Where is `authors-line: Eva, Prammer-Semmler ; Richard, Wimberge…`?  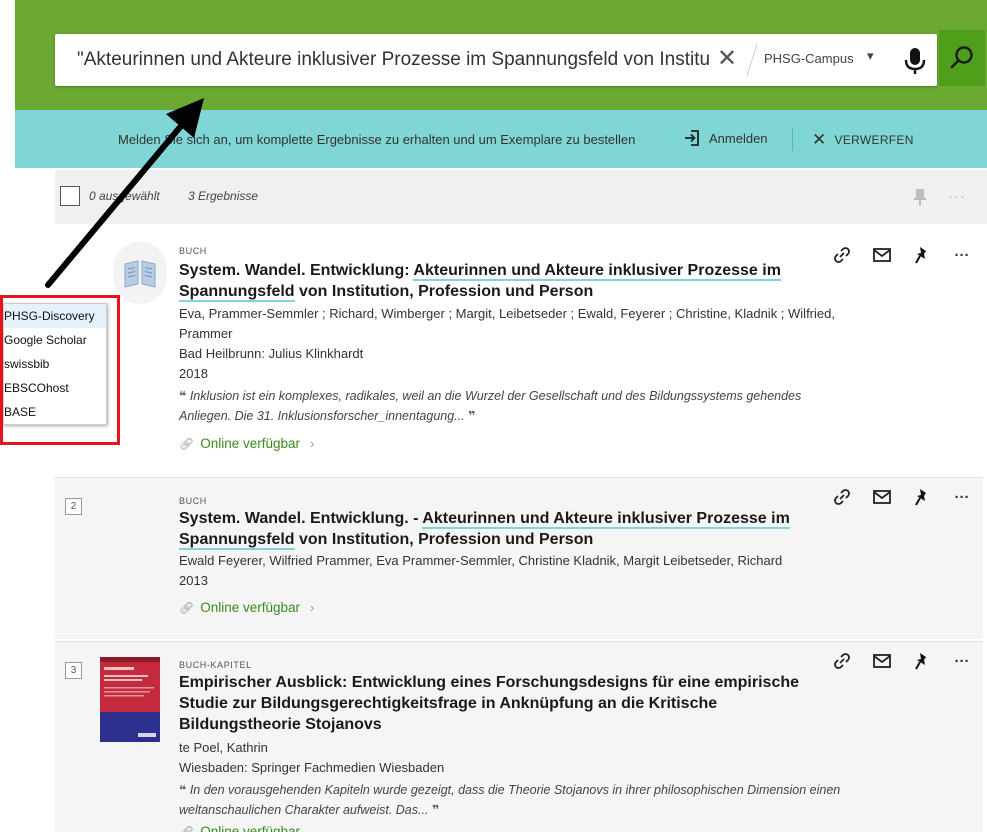
authors-line: Eva, Prammer-Semmler ; Richard, Wimberge… is located at coordinates (507, 313).